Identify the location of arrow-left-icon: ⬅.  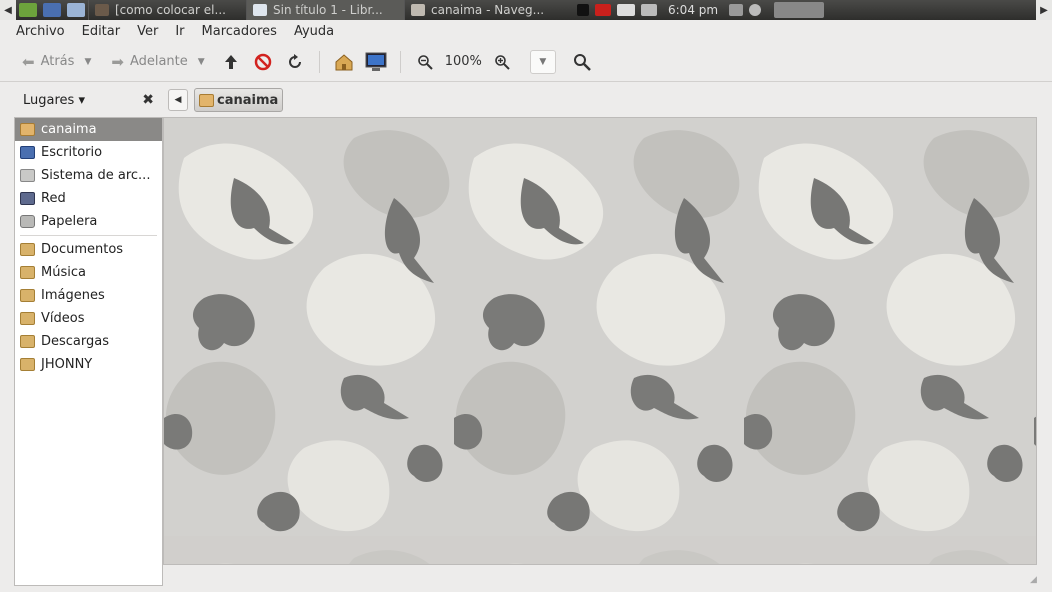
(28, 61).